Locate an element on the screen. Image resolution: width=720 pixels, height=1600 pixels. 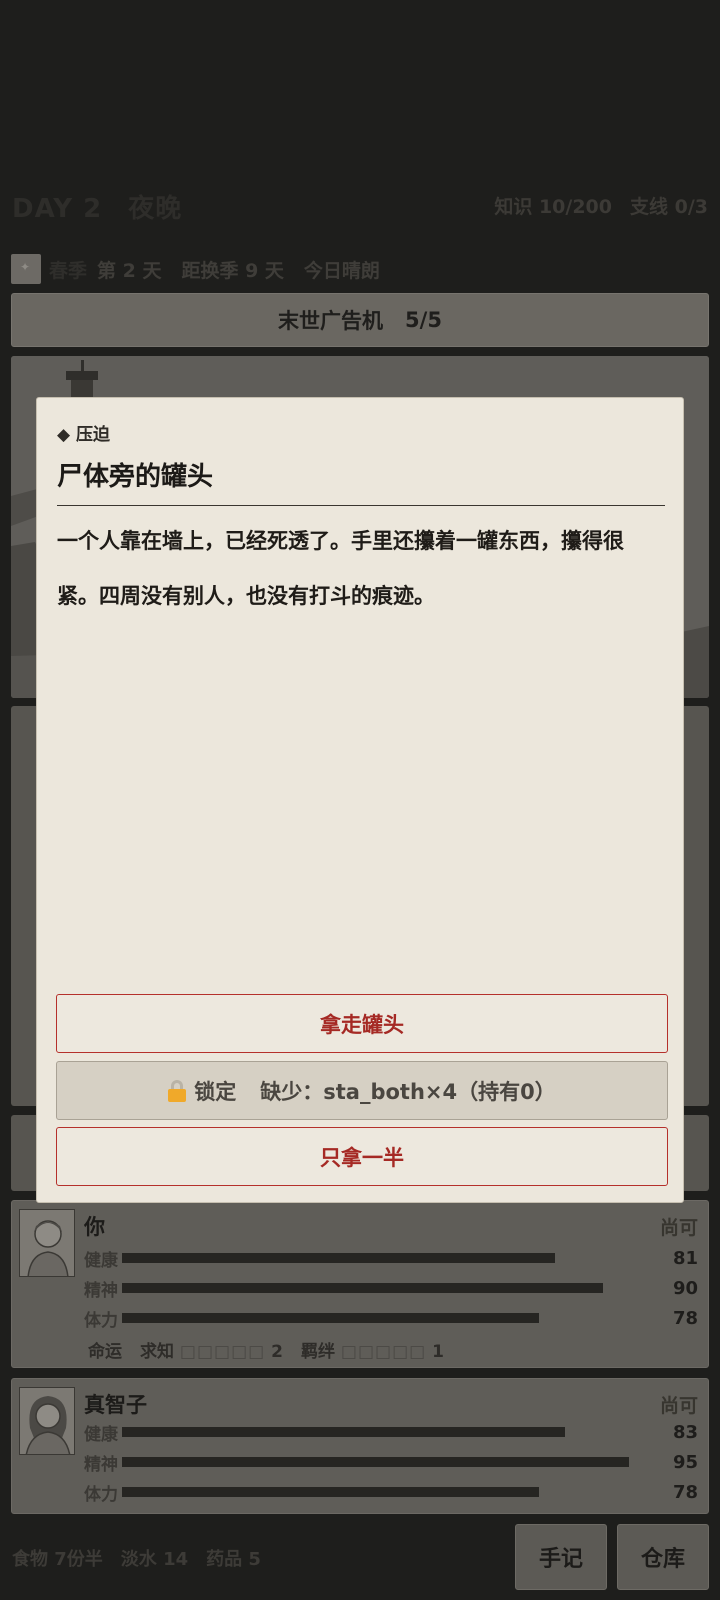
health-value: 81 is located at coordinates (685, 1258).